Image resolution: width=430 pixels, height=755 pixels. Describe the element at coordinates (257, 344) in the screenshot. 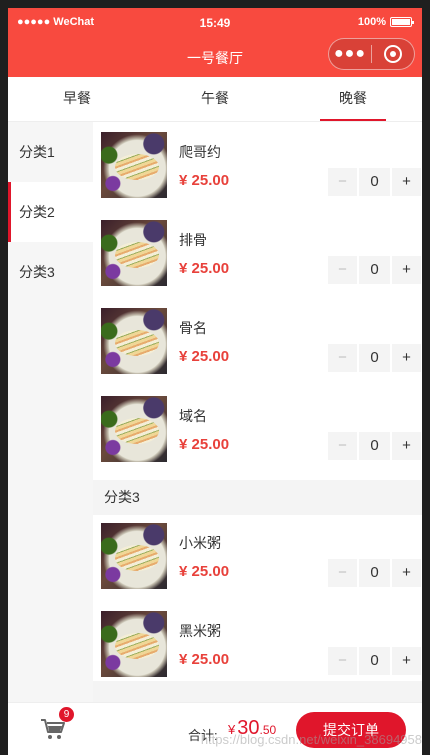

I see `food-item: 骨名 ¥ 25.00 − 0 +` at that location.